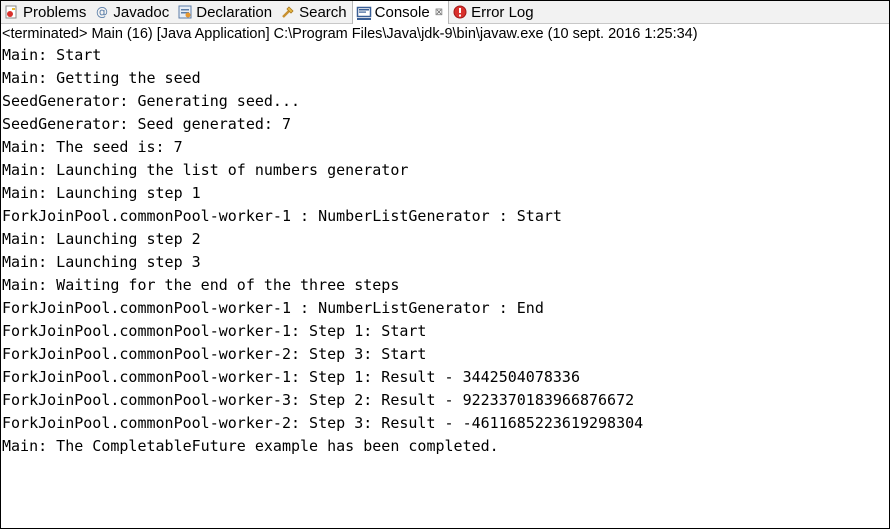 This screenshot has width=890, height=529. Describe the element at coordinates (12, 12) in the screenshot. I see `problems-icon` at that location.